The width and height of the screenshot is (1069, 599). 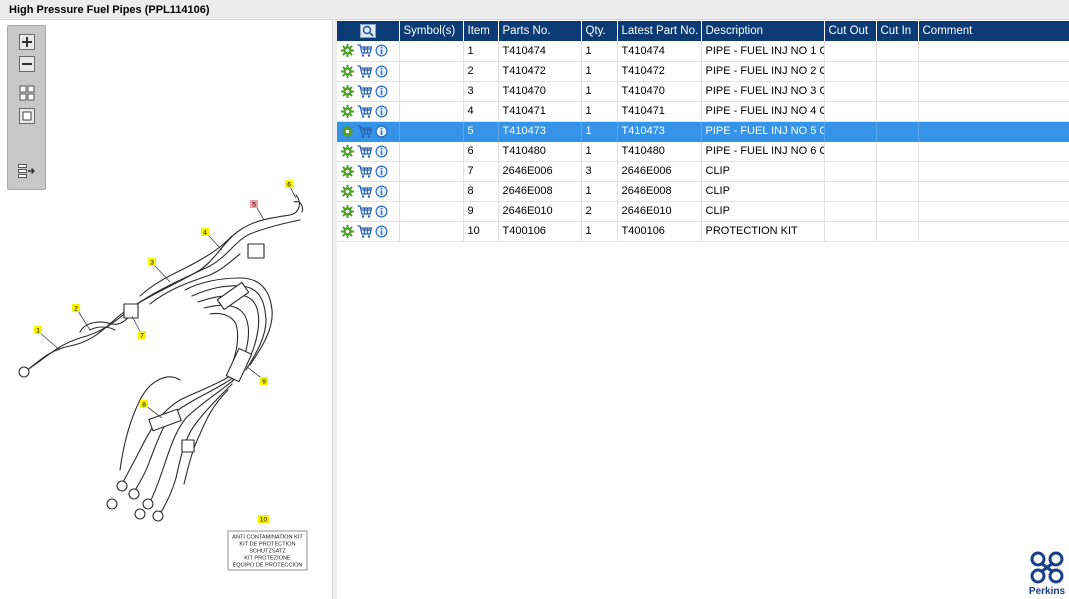 What do you see at coordinates (481, 51) in the screenshot?
I see `item-cell: 1` at bounding box center [481, 51].